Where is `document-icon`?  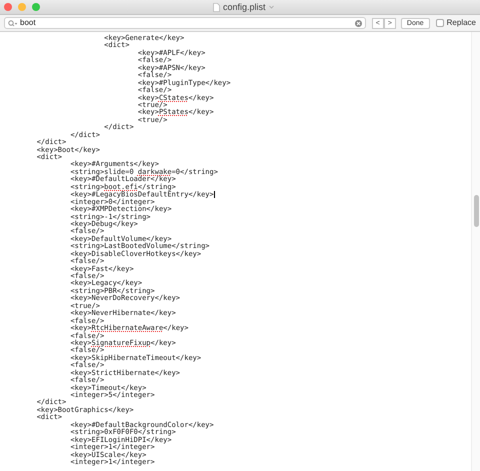
document-icon is located at coordinates (216, 7).